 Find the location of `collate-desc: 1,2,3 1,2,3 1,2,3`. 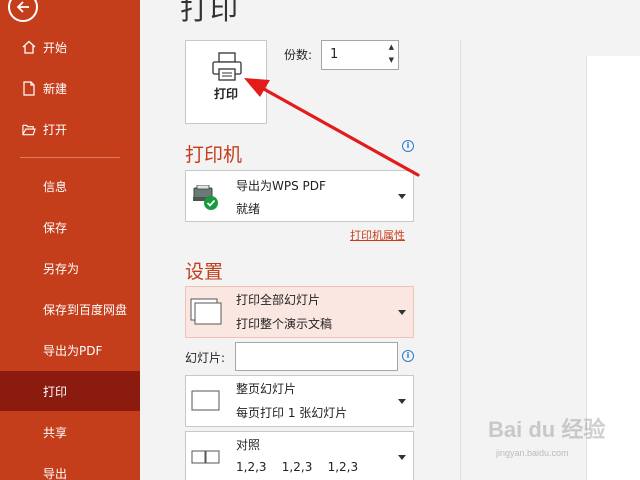

collate-desc: 1,2,3 1,2,3 1,2,3 is located at coordinates (297, 467).